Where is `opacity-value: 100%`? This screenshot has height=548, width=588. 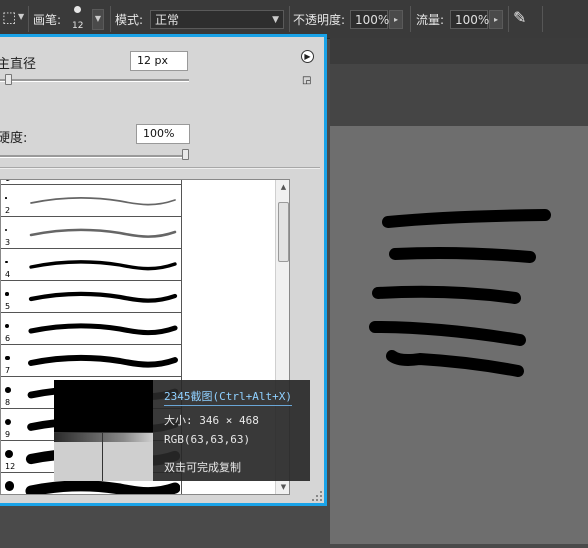 opacity-value: 100% is located at coordinates (372, 20).